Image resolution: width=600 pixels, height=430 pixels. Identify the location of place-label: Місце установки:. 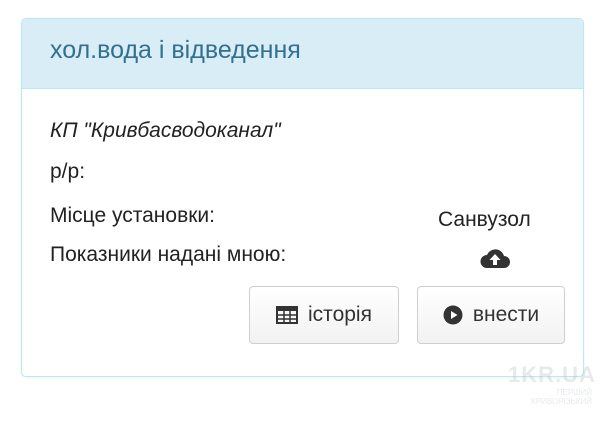
(132, 215).